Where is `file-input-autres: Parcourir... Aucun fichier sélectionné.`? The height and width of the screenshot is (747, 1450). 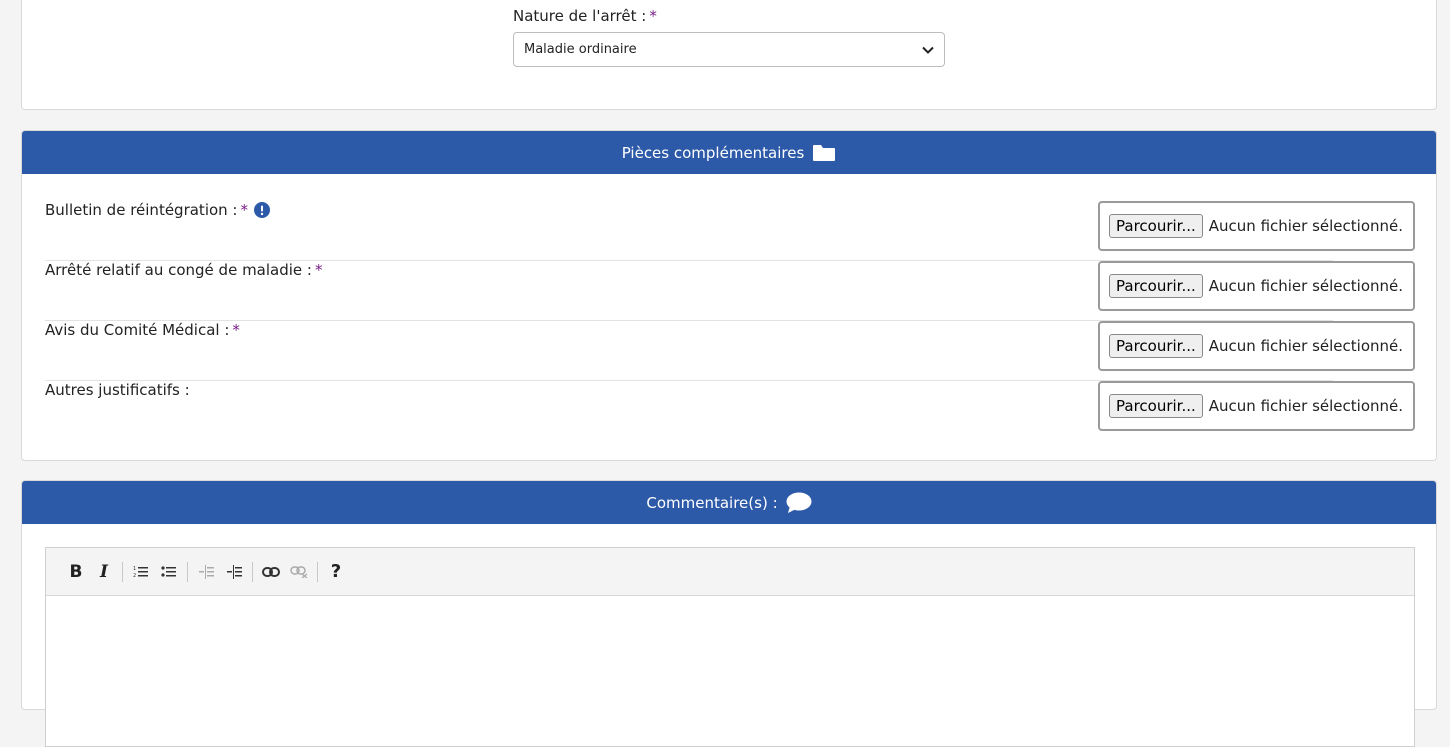 file-input-autres: Parcourir... Aucun fichier sélectionné. is located at coordinates (1256, 406).